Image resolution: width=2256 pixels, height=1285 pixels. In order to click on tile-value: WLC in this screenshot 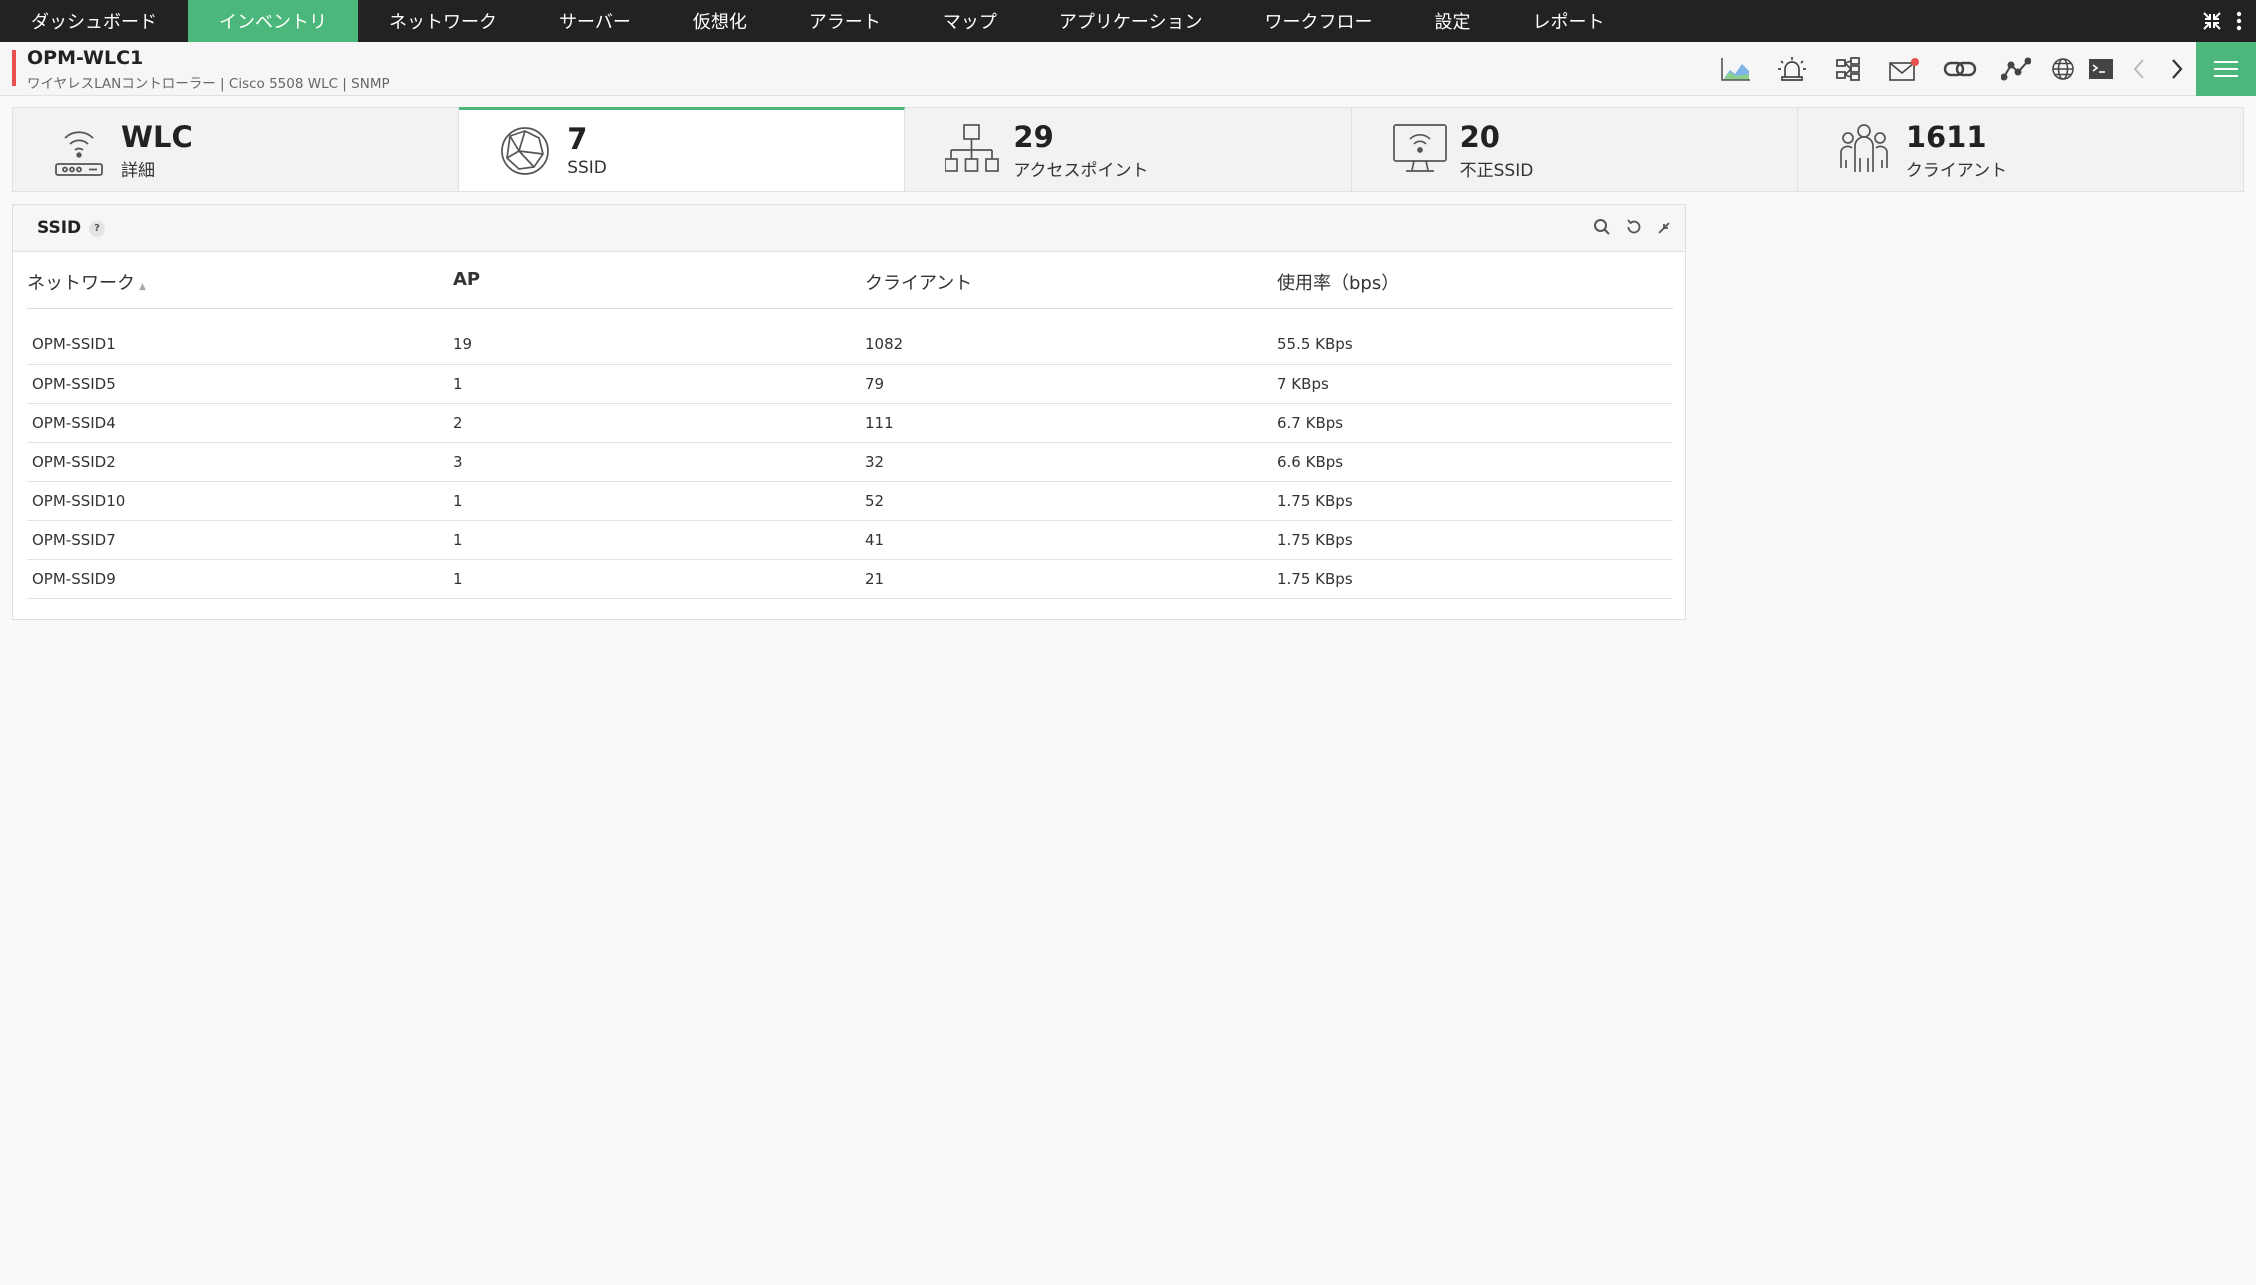, I will do `click(157, 137)`.